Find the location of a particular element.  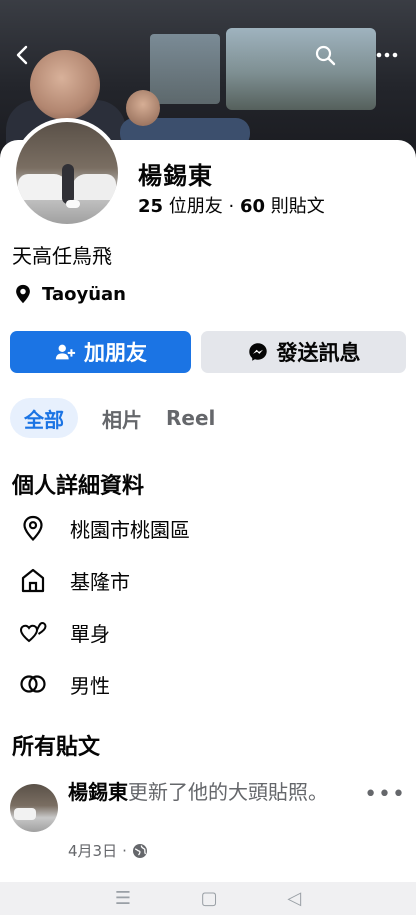

all-posts-title: 所有貼文 is located at coordinates (56, 747).